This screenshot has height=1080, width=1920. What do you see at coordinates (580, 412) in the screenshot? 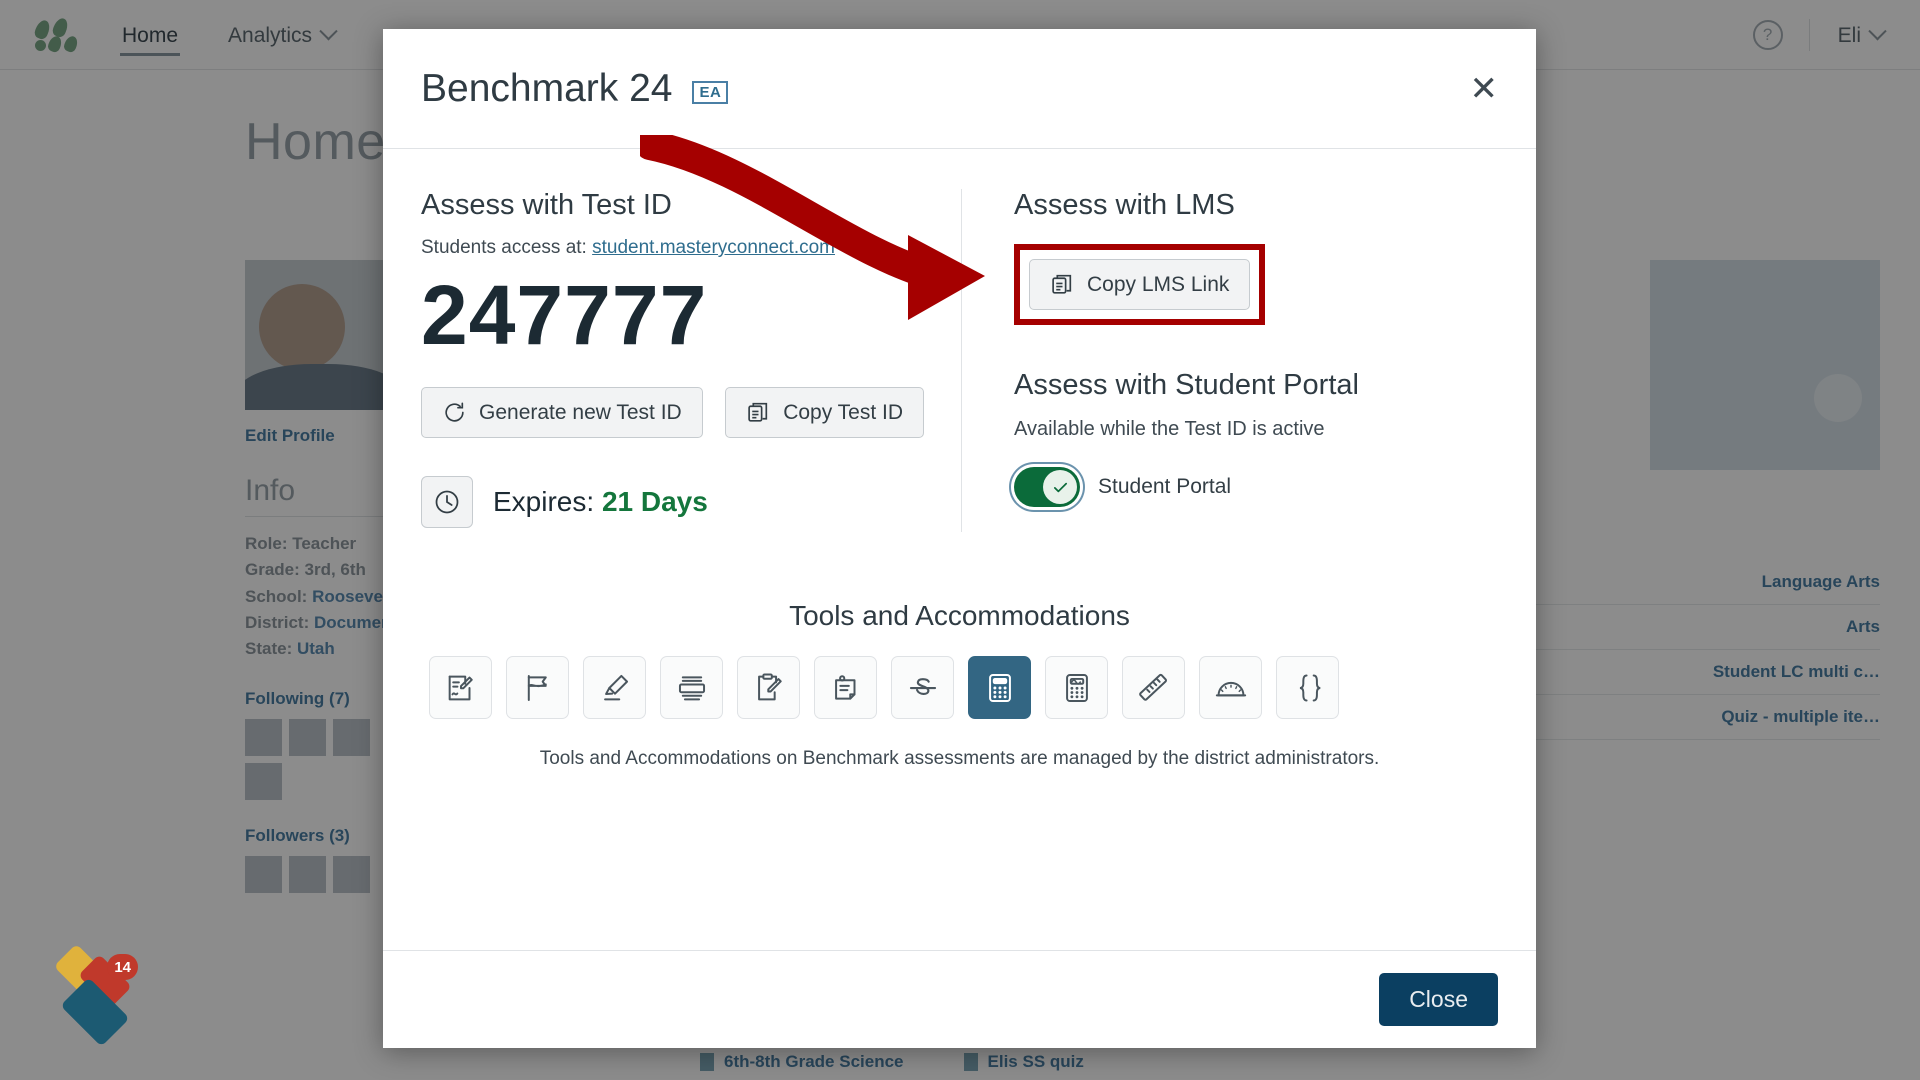
I see `generate-new-test-id-label: Generate new Test ID` at bounding box center [580, 412].